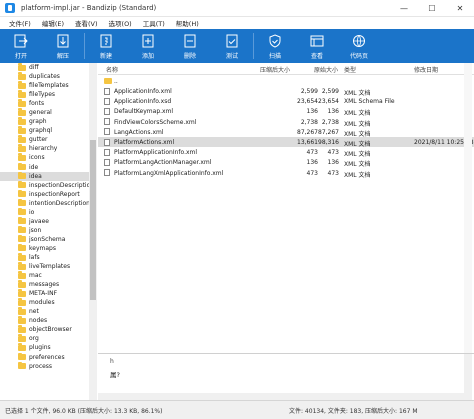 The height and width of the screenshot is (419, 474). Describe the element at coordinates (21, 46) in the screenshot. I see `open-button: 打开` at that location.